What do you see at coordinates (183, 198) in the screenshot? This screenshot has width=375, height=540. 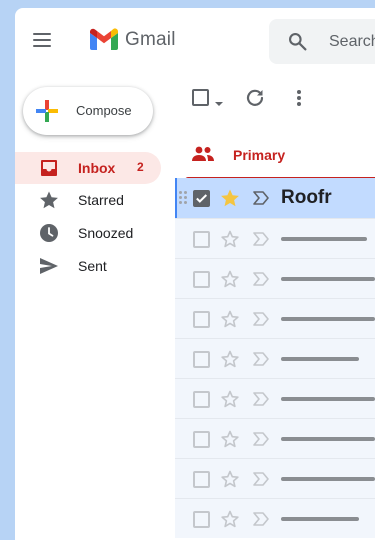 I see `drag-handle-icon` at bounding box center [183, 198].